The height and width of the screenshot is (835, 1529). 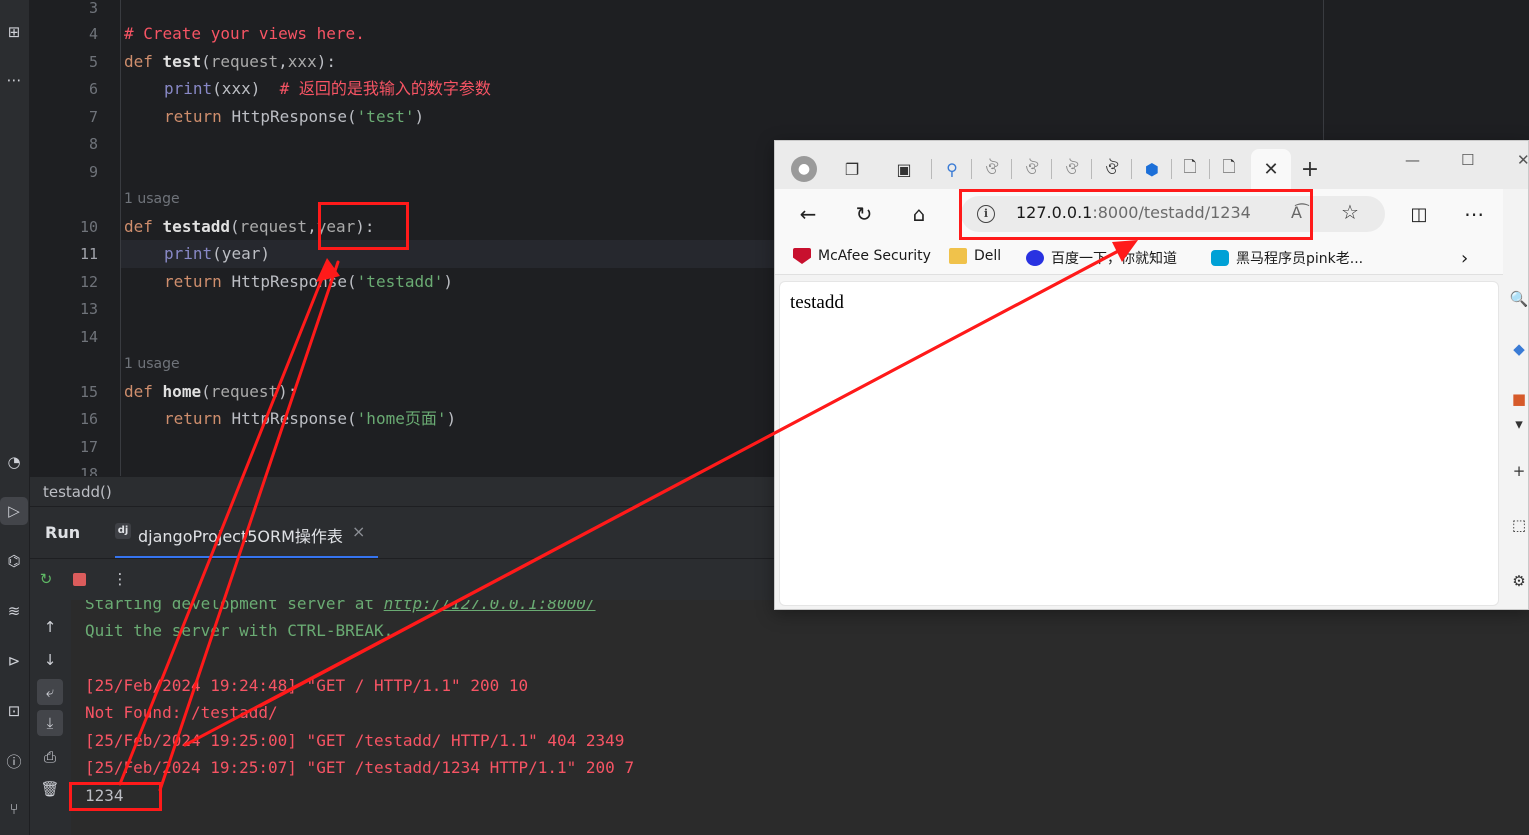 I want to click on minimize-icon: —, so click(x=1412, y=160).